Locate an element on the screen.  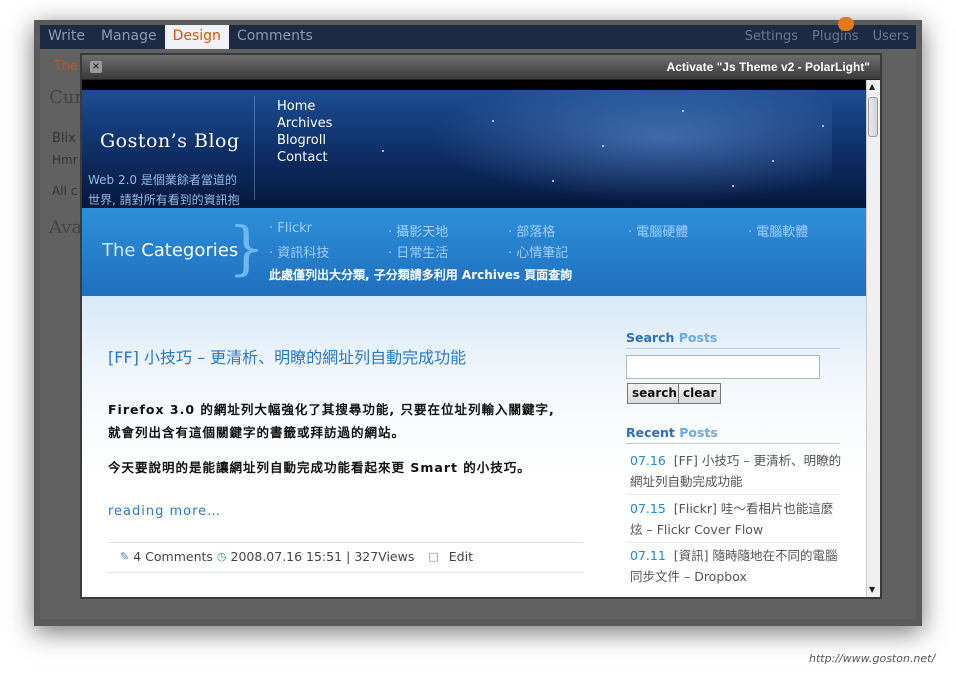
subtab-the: The is located at coordinates (66, 66).